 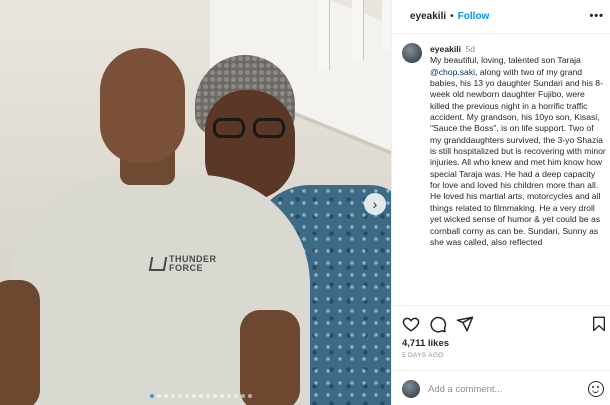 What do you see at coordinates (428, 16) in the screenshot?
I see `post-username: eyeakili` at bounding box center [428, 16].